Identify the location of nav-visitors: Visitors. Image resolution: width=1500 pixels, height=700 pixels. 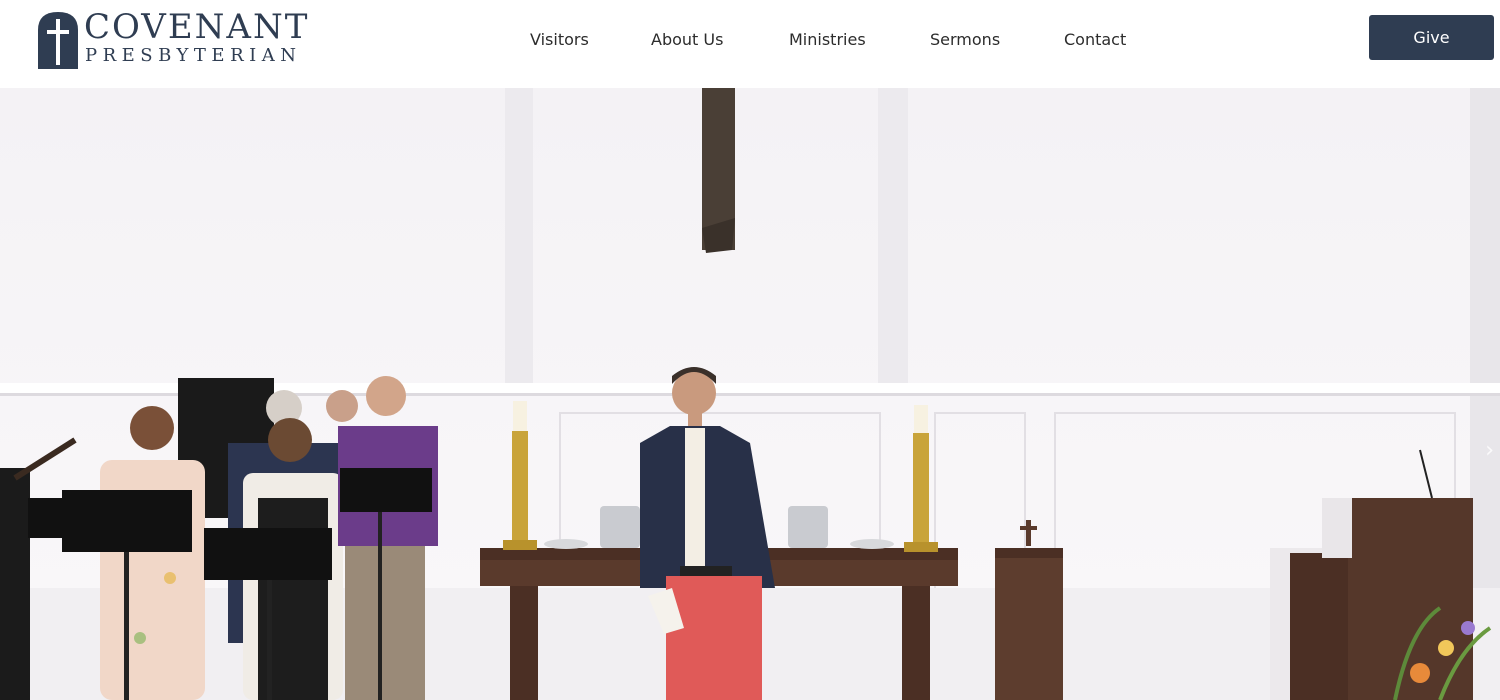
(559, 39).